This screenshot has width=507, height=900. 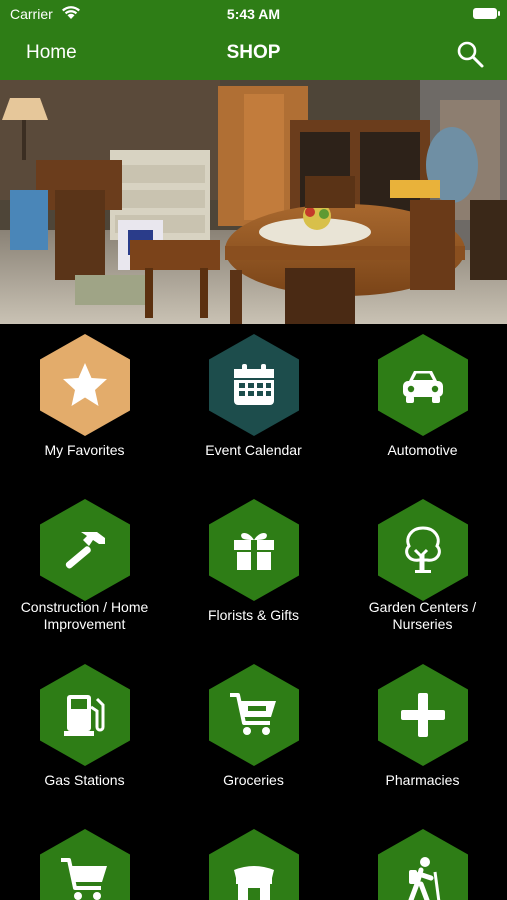 I want to click on home-button: Home, so click(x=51, y=53).